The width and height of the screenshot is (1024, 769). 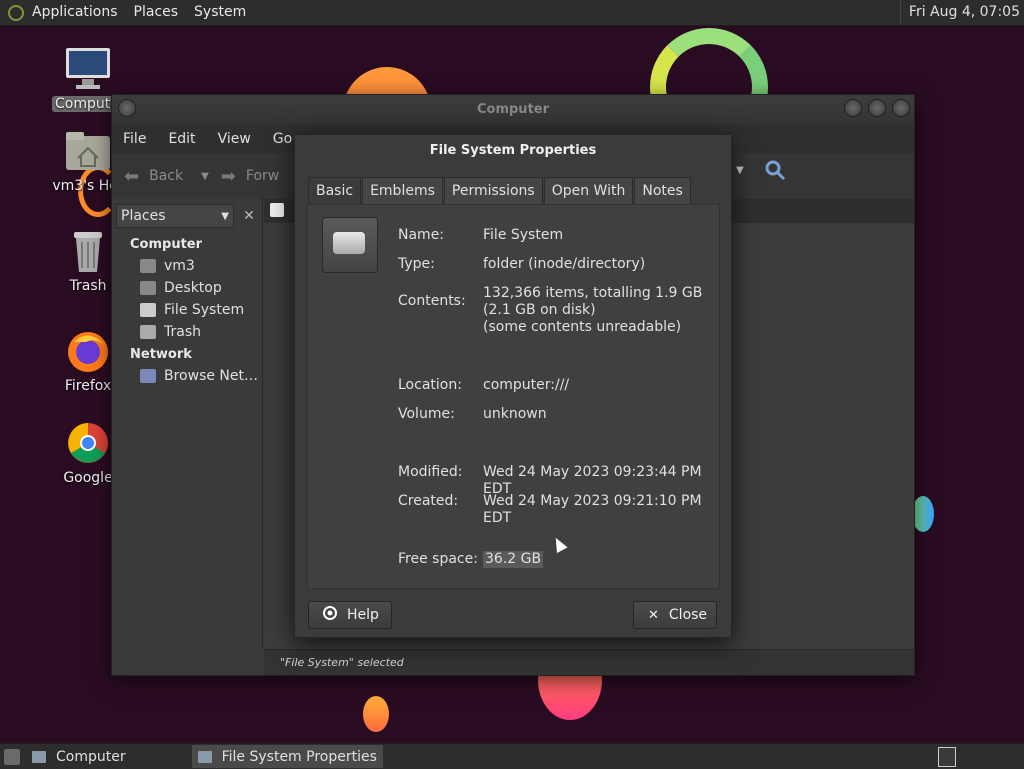 What do you see at coordinates (428, 501) in the screenshot?
I see `created-label: Created:` at bounding box center [428, 501].